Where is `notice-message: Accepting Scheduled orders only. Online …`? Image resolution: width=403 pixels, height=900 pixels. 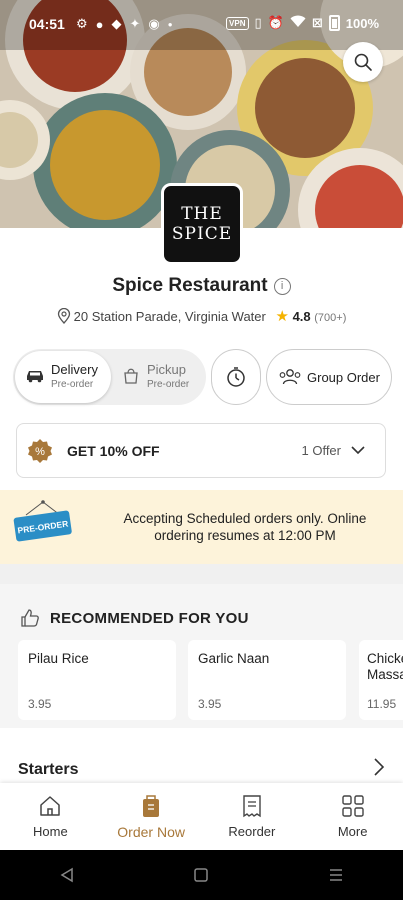
notice-message: Accepting Scheduled orders only. Online … is located at coordinates (245, 527).